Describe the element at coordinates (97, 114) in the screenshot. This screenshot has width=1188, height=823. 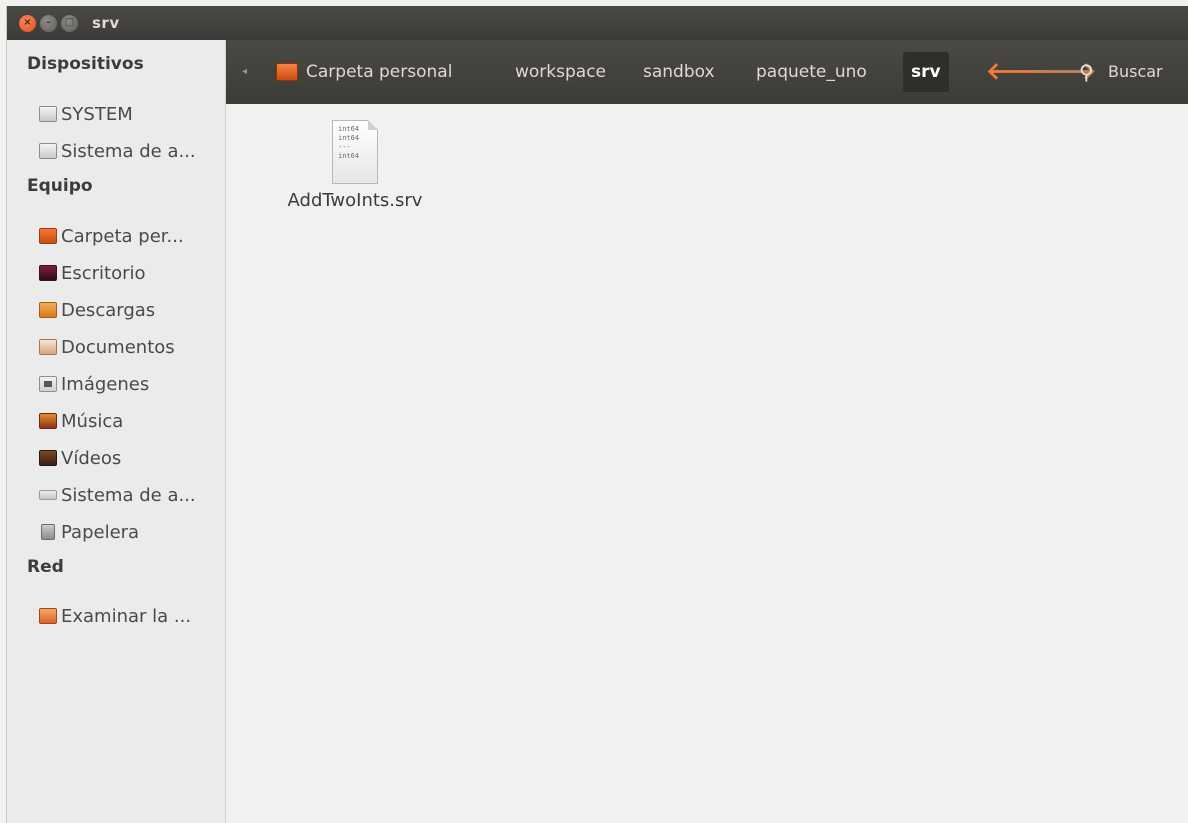
I see `sidebar-item-label: SYSTEM` at that location.